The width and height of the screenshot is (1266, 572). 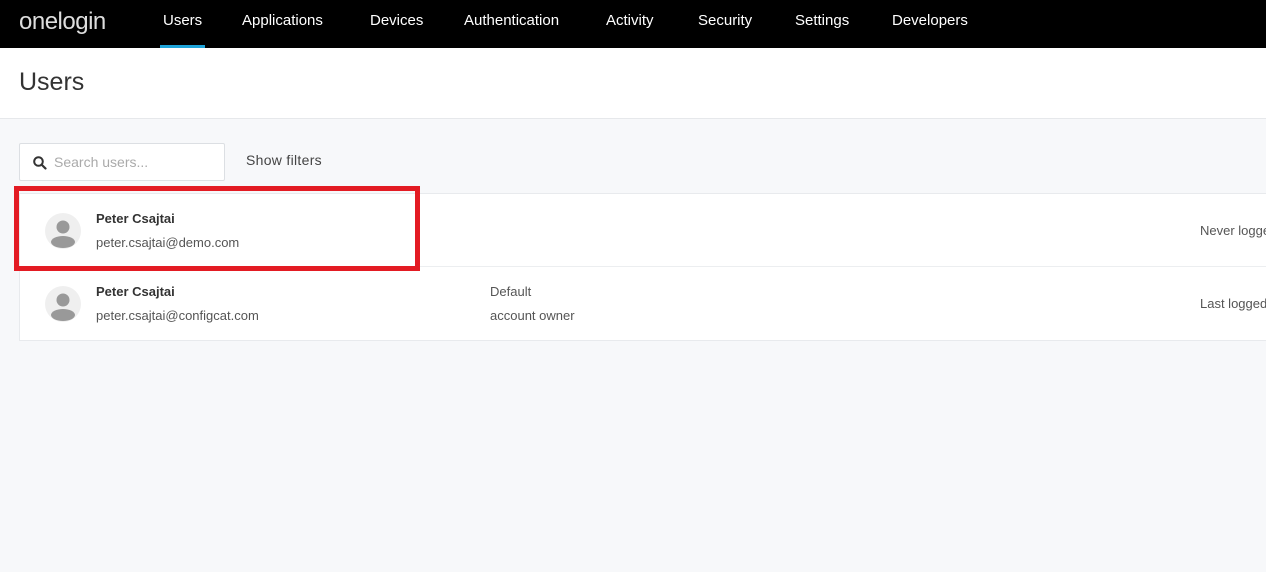 What do you see at coordinates (511, 24) in the screenshot?
I see `nav-authentication: Authentication` at bounding box center [511, 24].